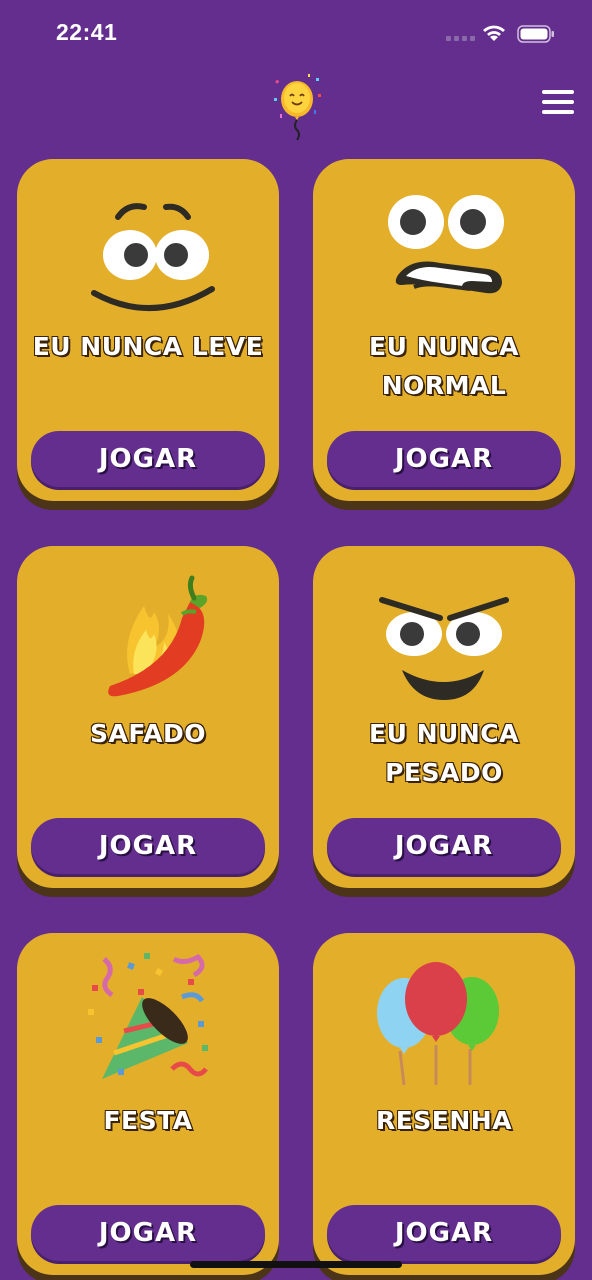 The width and height of the screenshot is (592, 1280). Describe the element at coordinates (444, 366) in the screenshot. I see `card-title: EU NUNCA NORMAL` at that location.